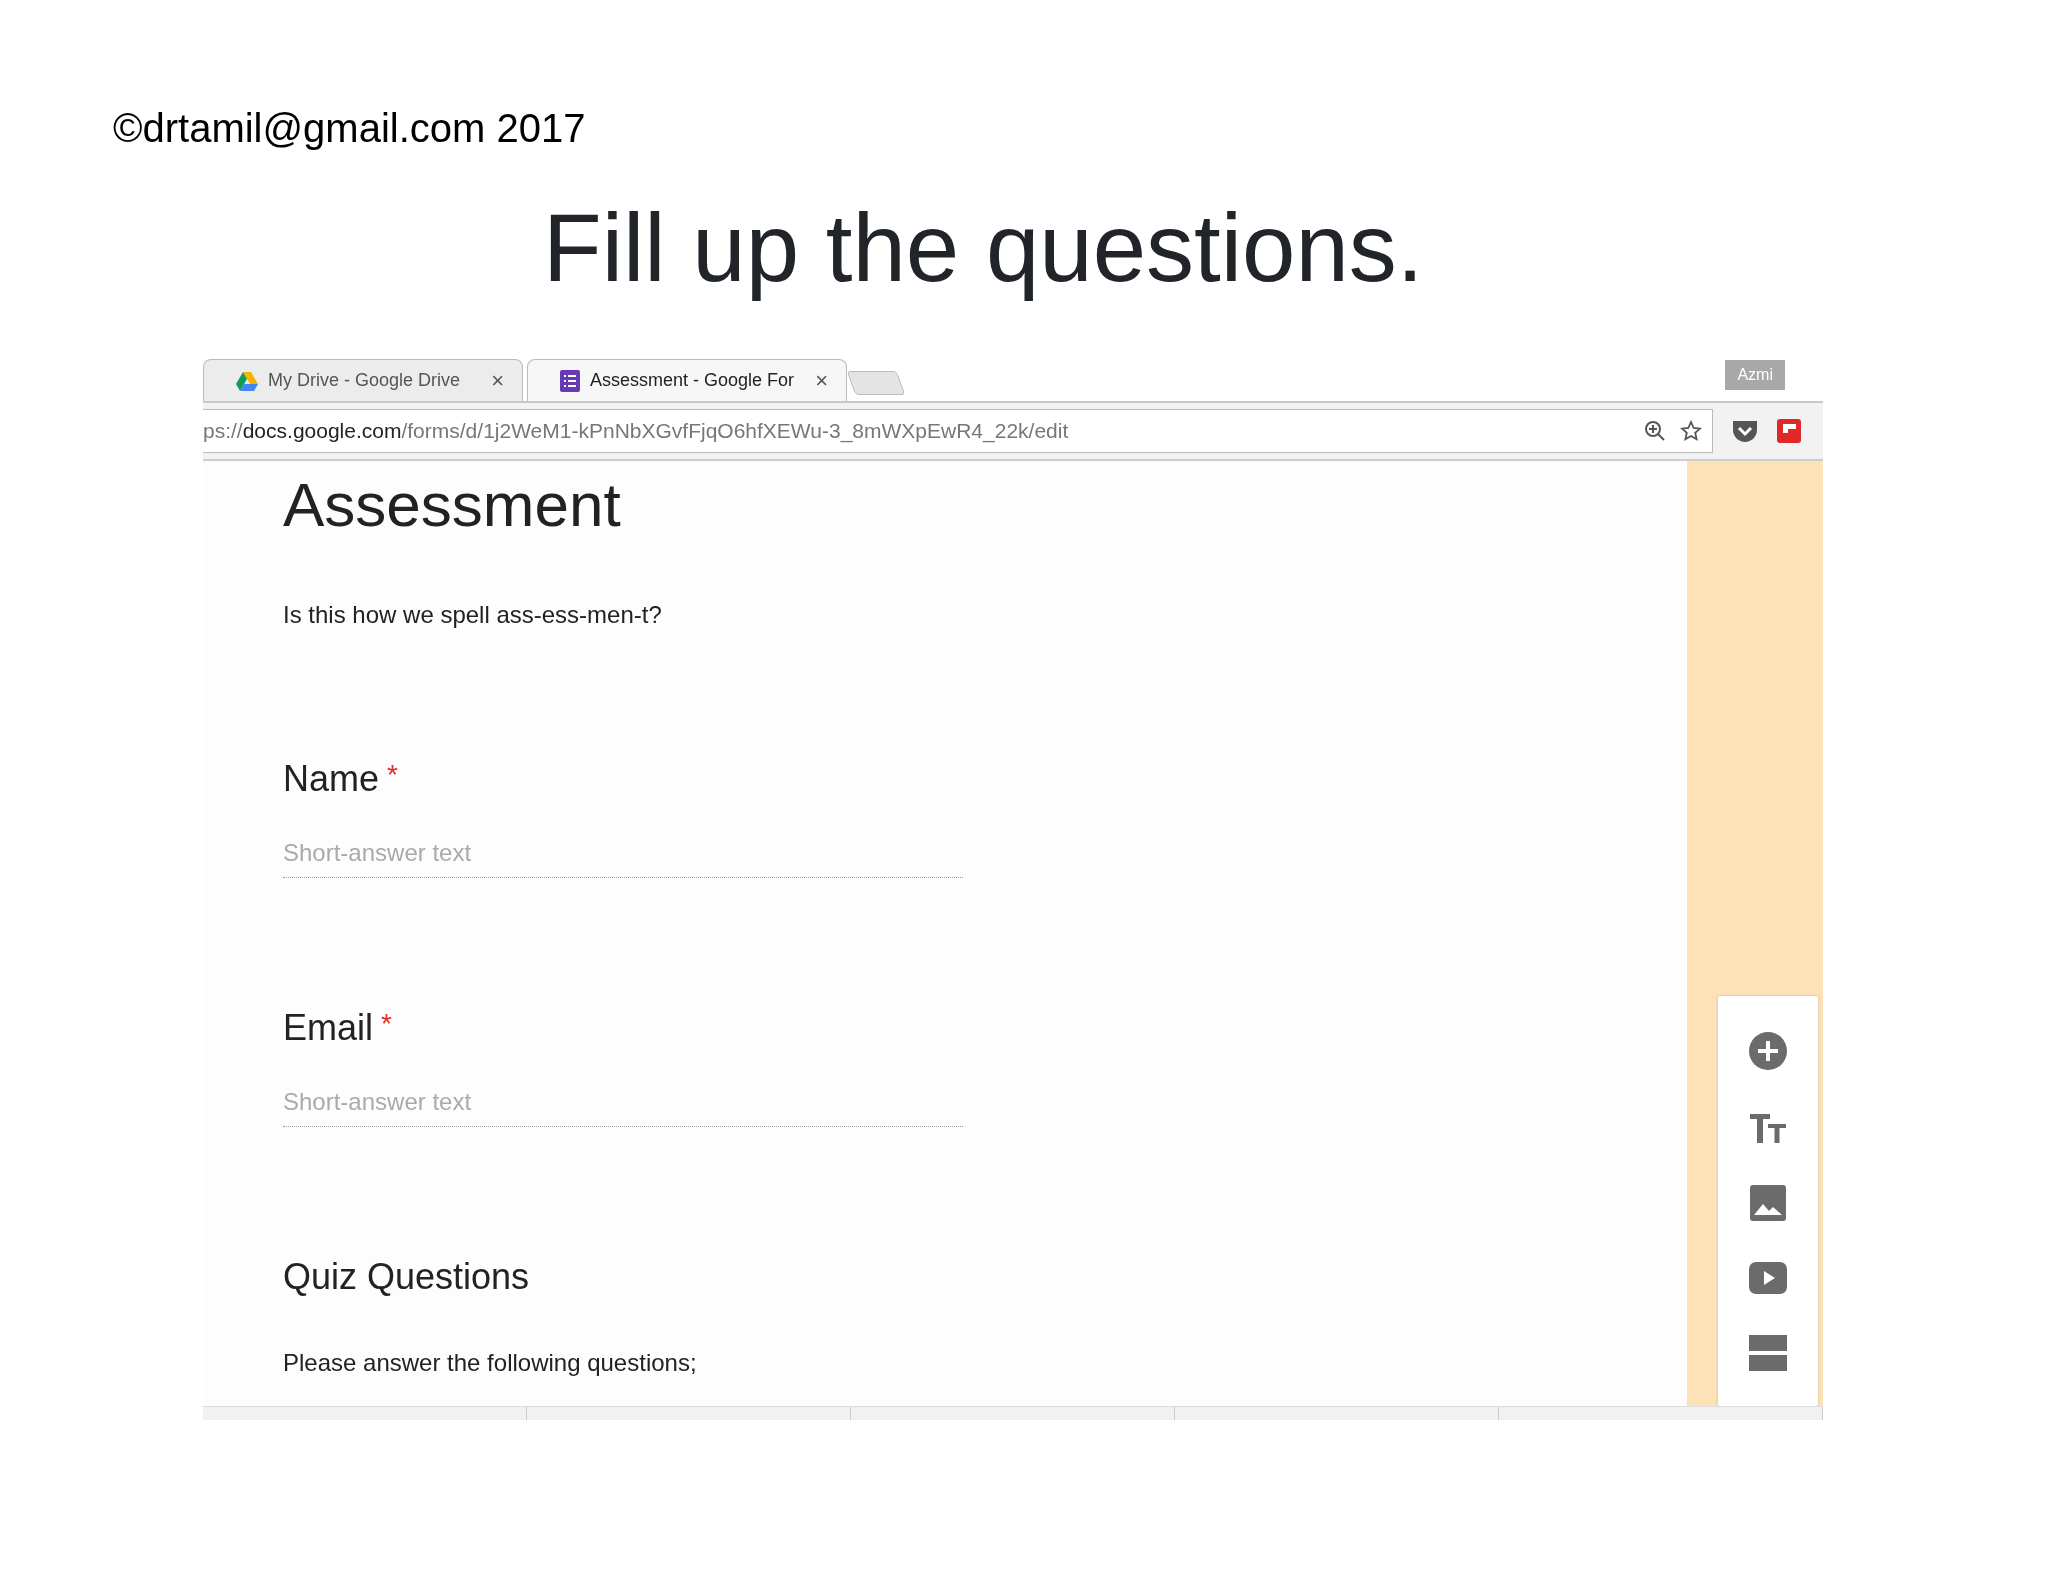 Image resolution: width=2048 pixels, height=1582 pixels. Describe the element at coordinates (1768, 1353) in the screenshot. I see `section-icon` at that location.